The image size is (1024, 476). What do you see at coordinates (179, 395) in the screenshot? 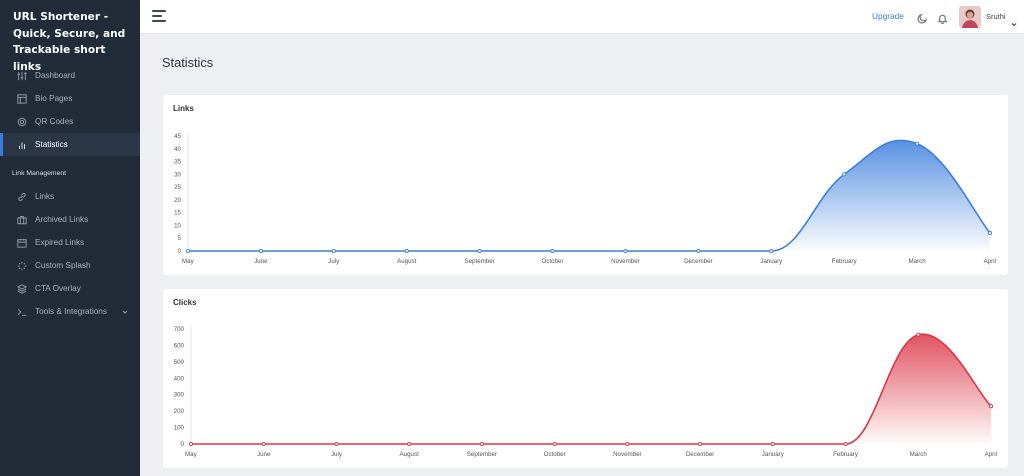
I see `y-tick-label: 300` at bounding box center [179, 395].